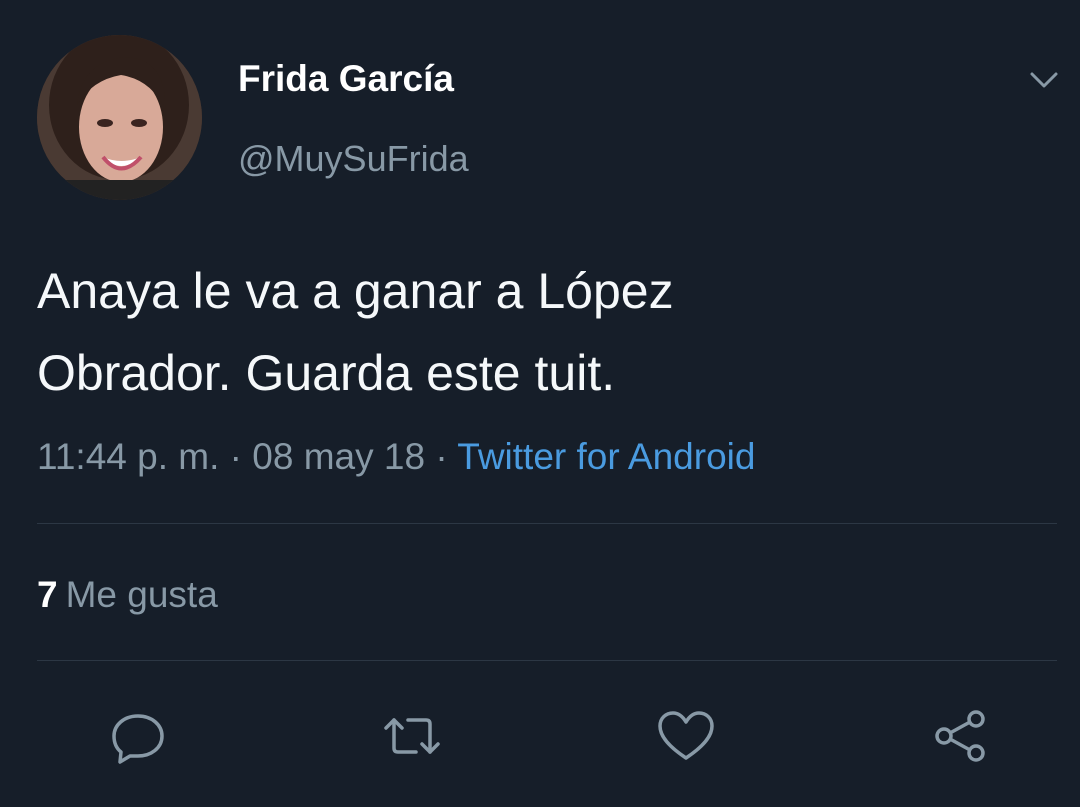 The width and height of the screenshot is (1080, 807). What do you see at coordinates (128, 456) in the screenshot?
I see `tweet-time: 11:44 p. m.` at bounding box center [128, 456].